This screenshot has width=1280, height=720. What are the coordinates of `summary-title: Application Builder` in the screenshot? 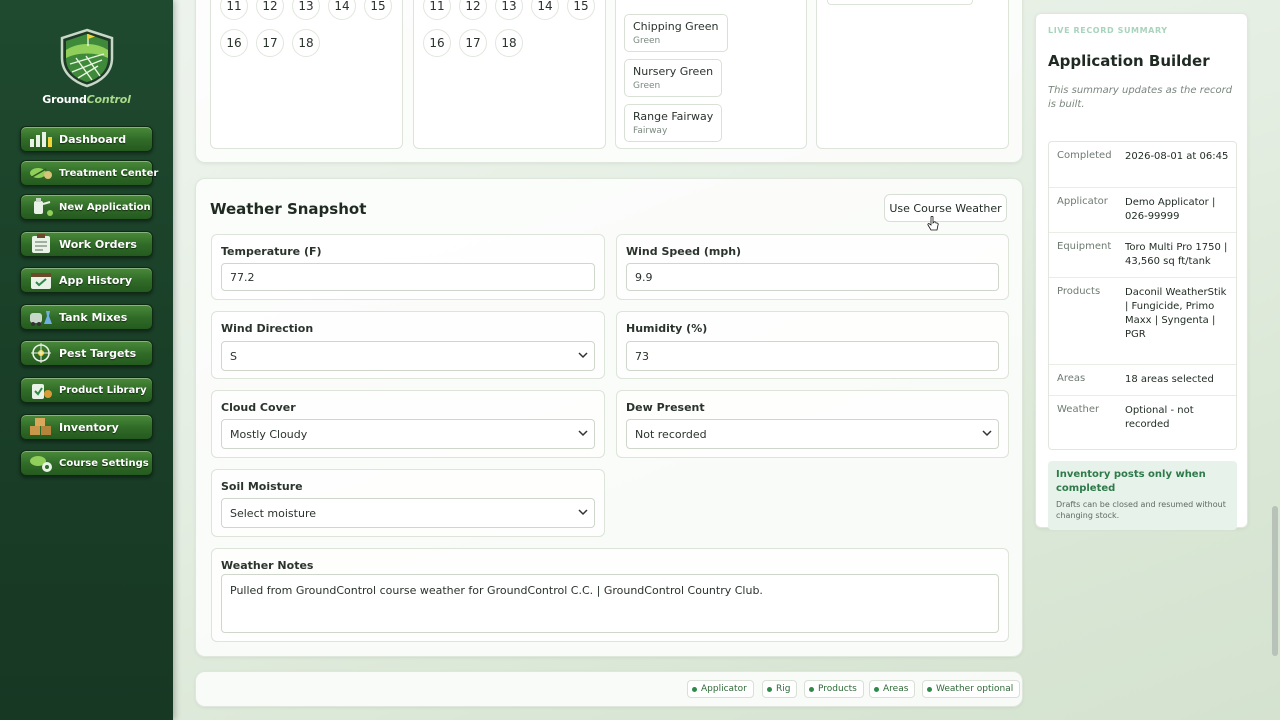 It's located at (1129, 61).